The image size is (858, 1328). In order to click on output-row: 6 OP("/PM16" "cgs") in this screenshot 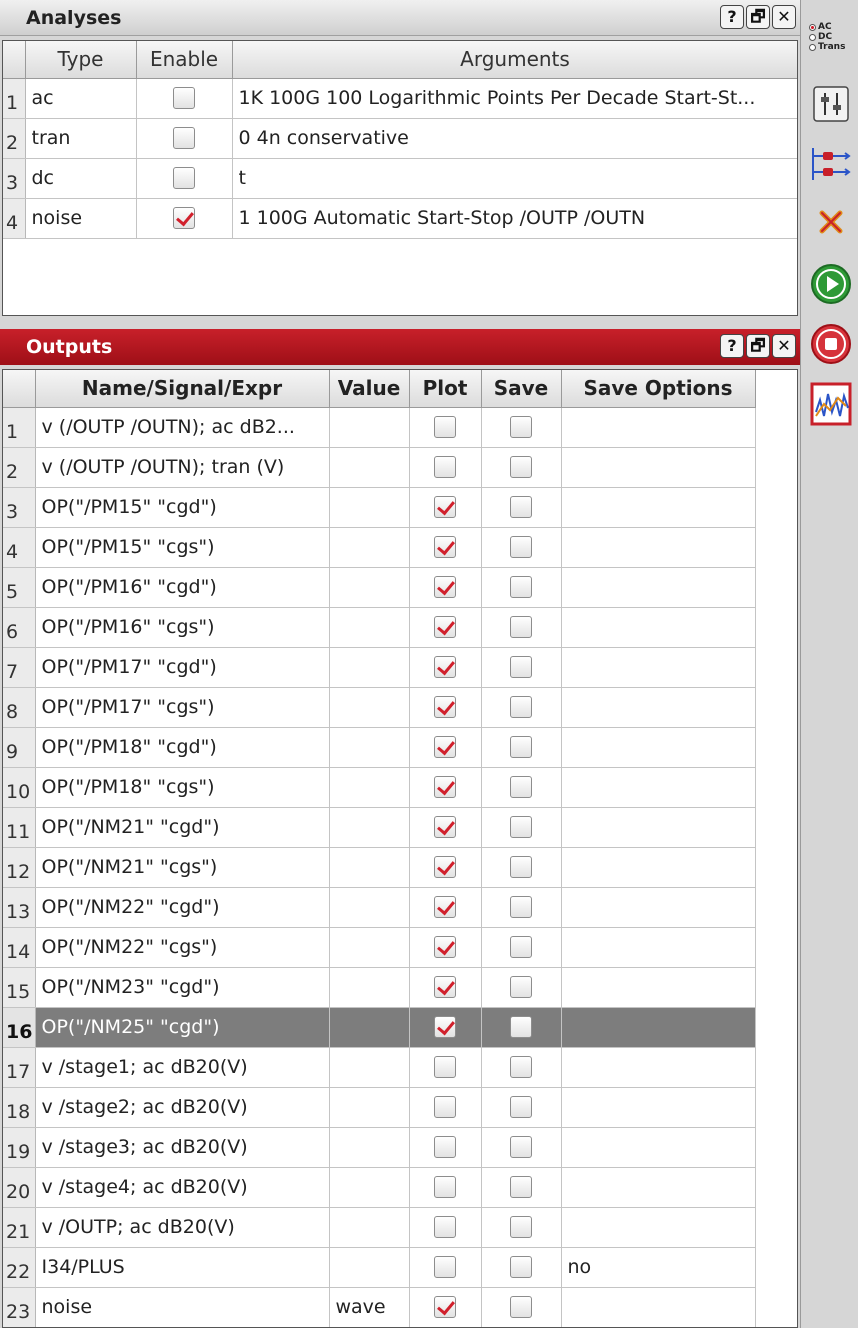, I will do `click(379, 627)`.